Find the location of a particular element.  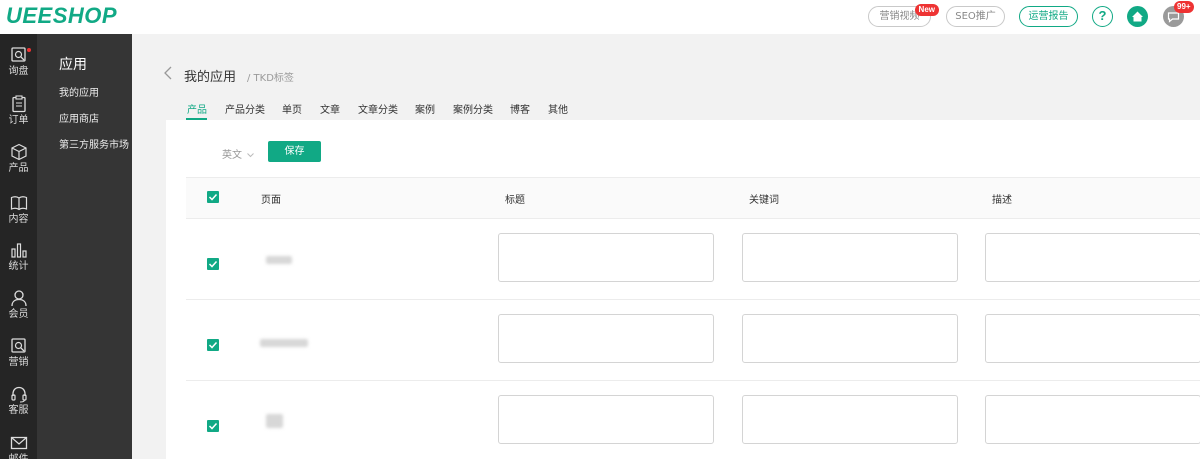

sidebar-item-products: 产品 is located at coordinates (18, 166).